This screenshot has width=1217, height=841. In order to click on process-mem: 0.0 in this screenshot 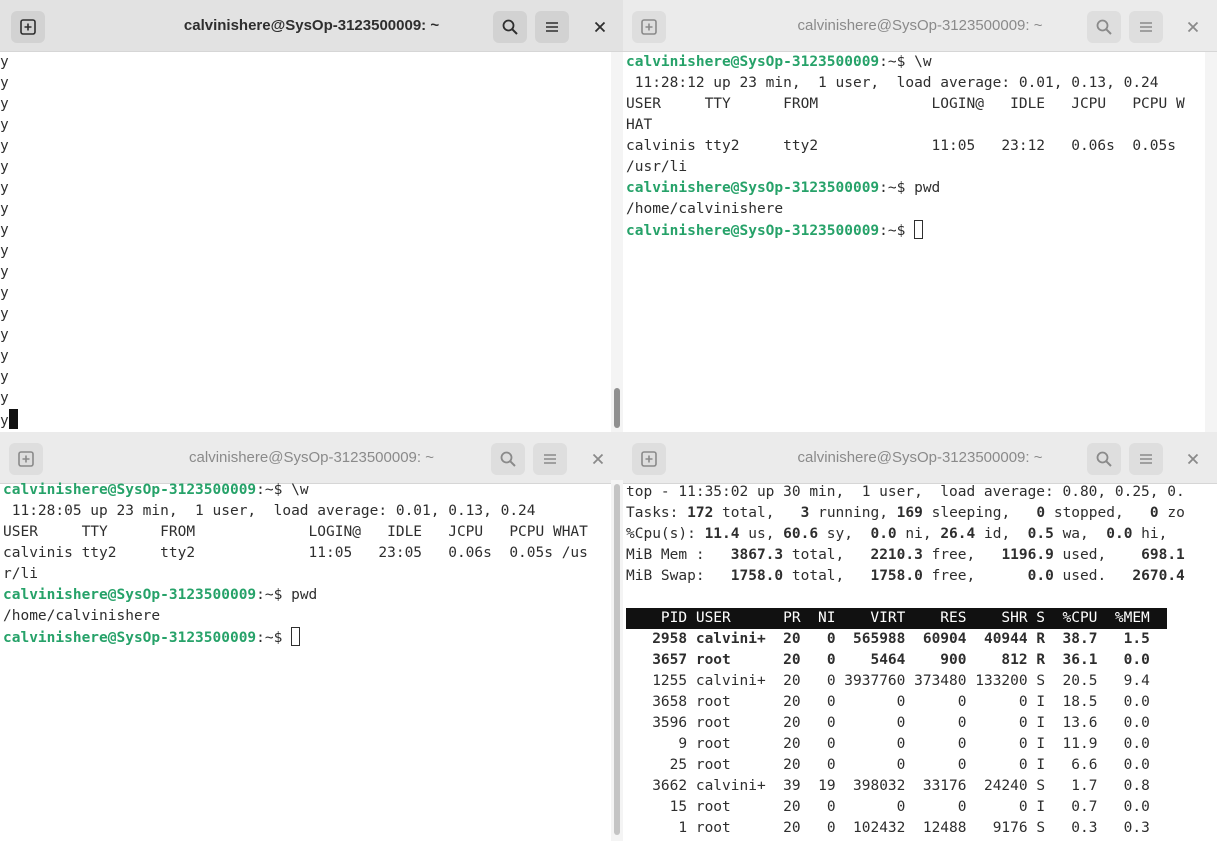, I will do `click(1123, 723)`.